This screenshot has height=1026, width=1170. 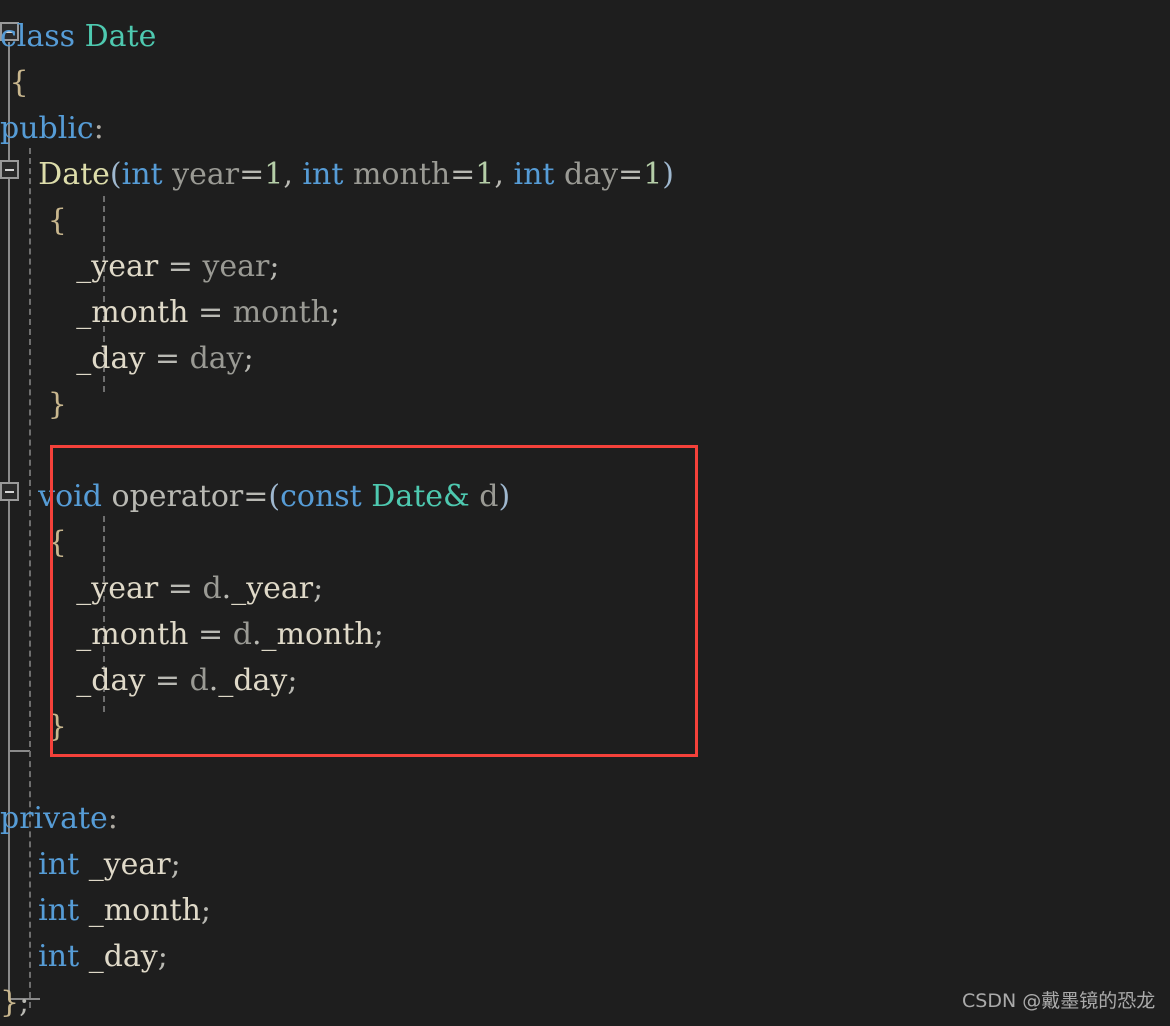 What do you see at coordinates (132, 312) in the screenshot?
I see `code-token: _month` at bounding box center [132, 312].